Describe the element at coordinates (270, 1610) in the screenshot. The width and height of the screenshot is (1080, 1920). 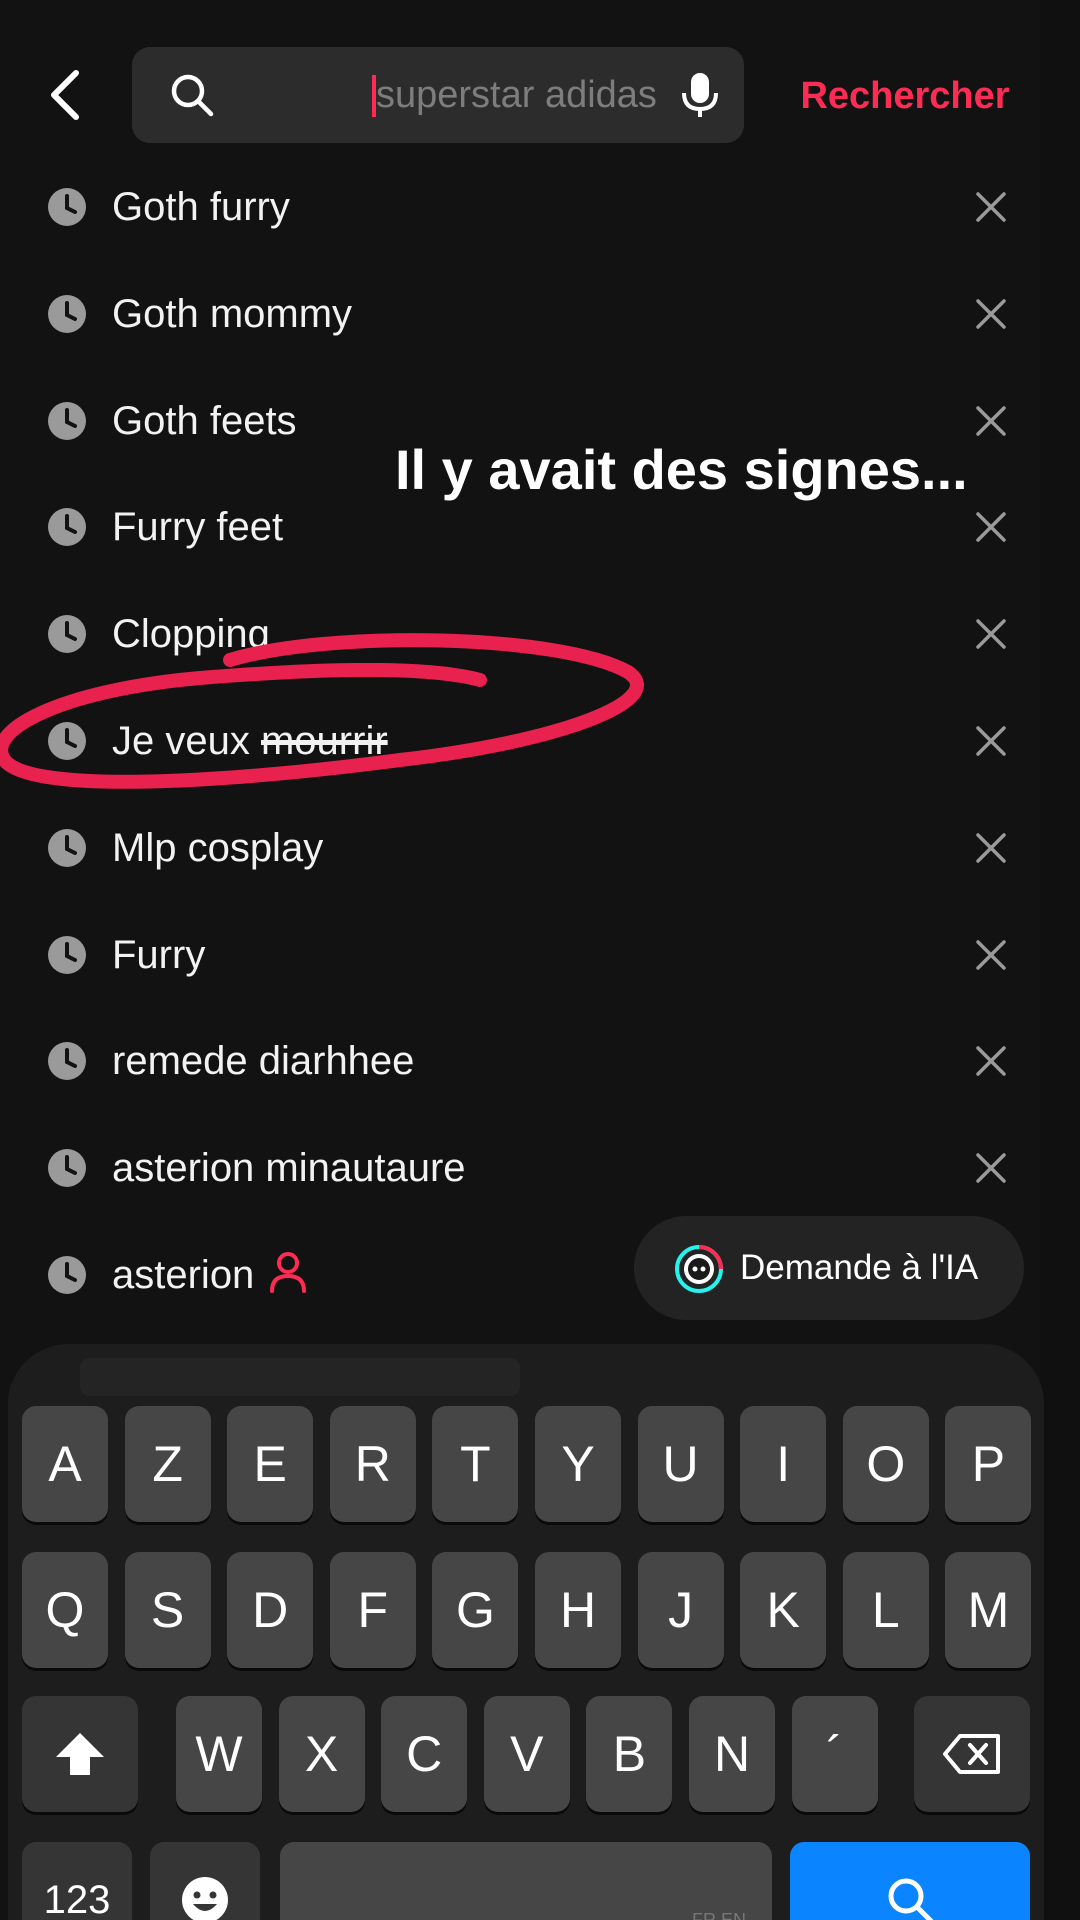
I see `key-d: D` at that location.